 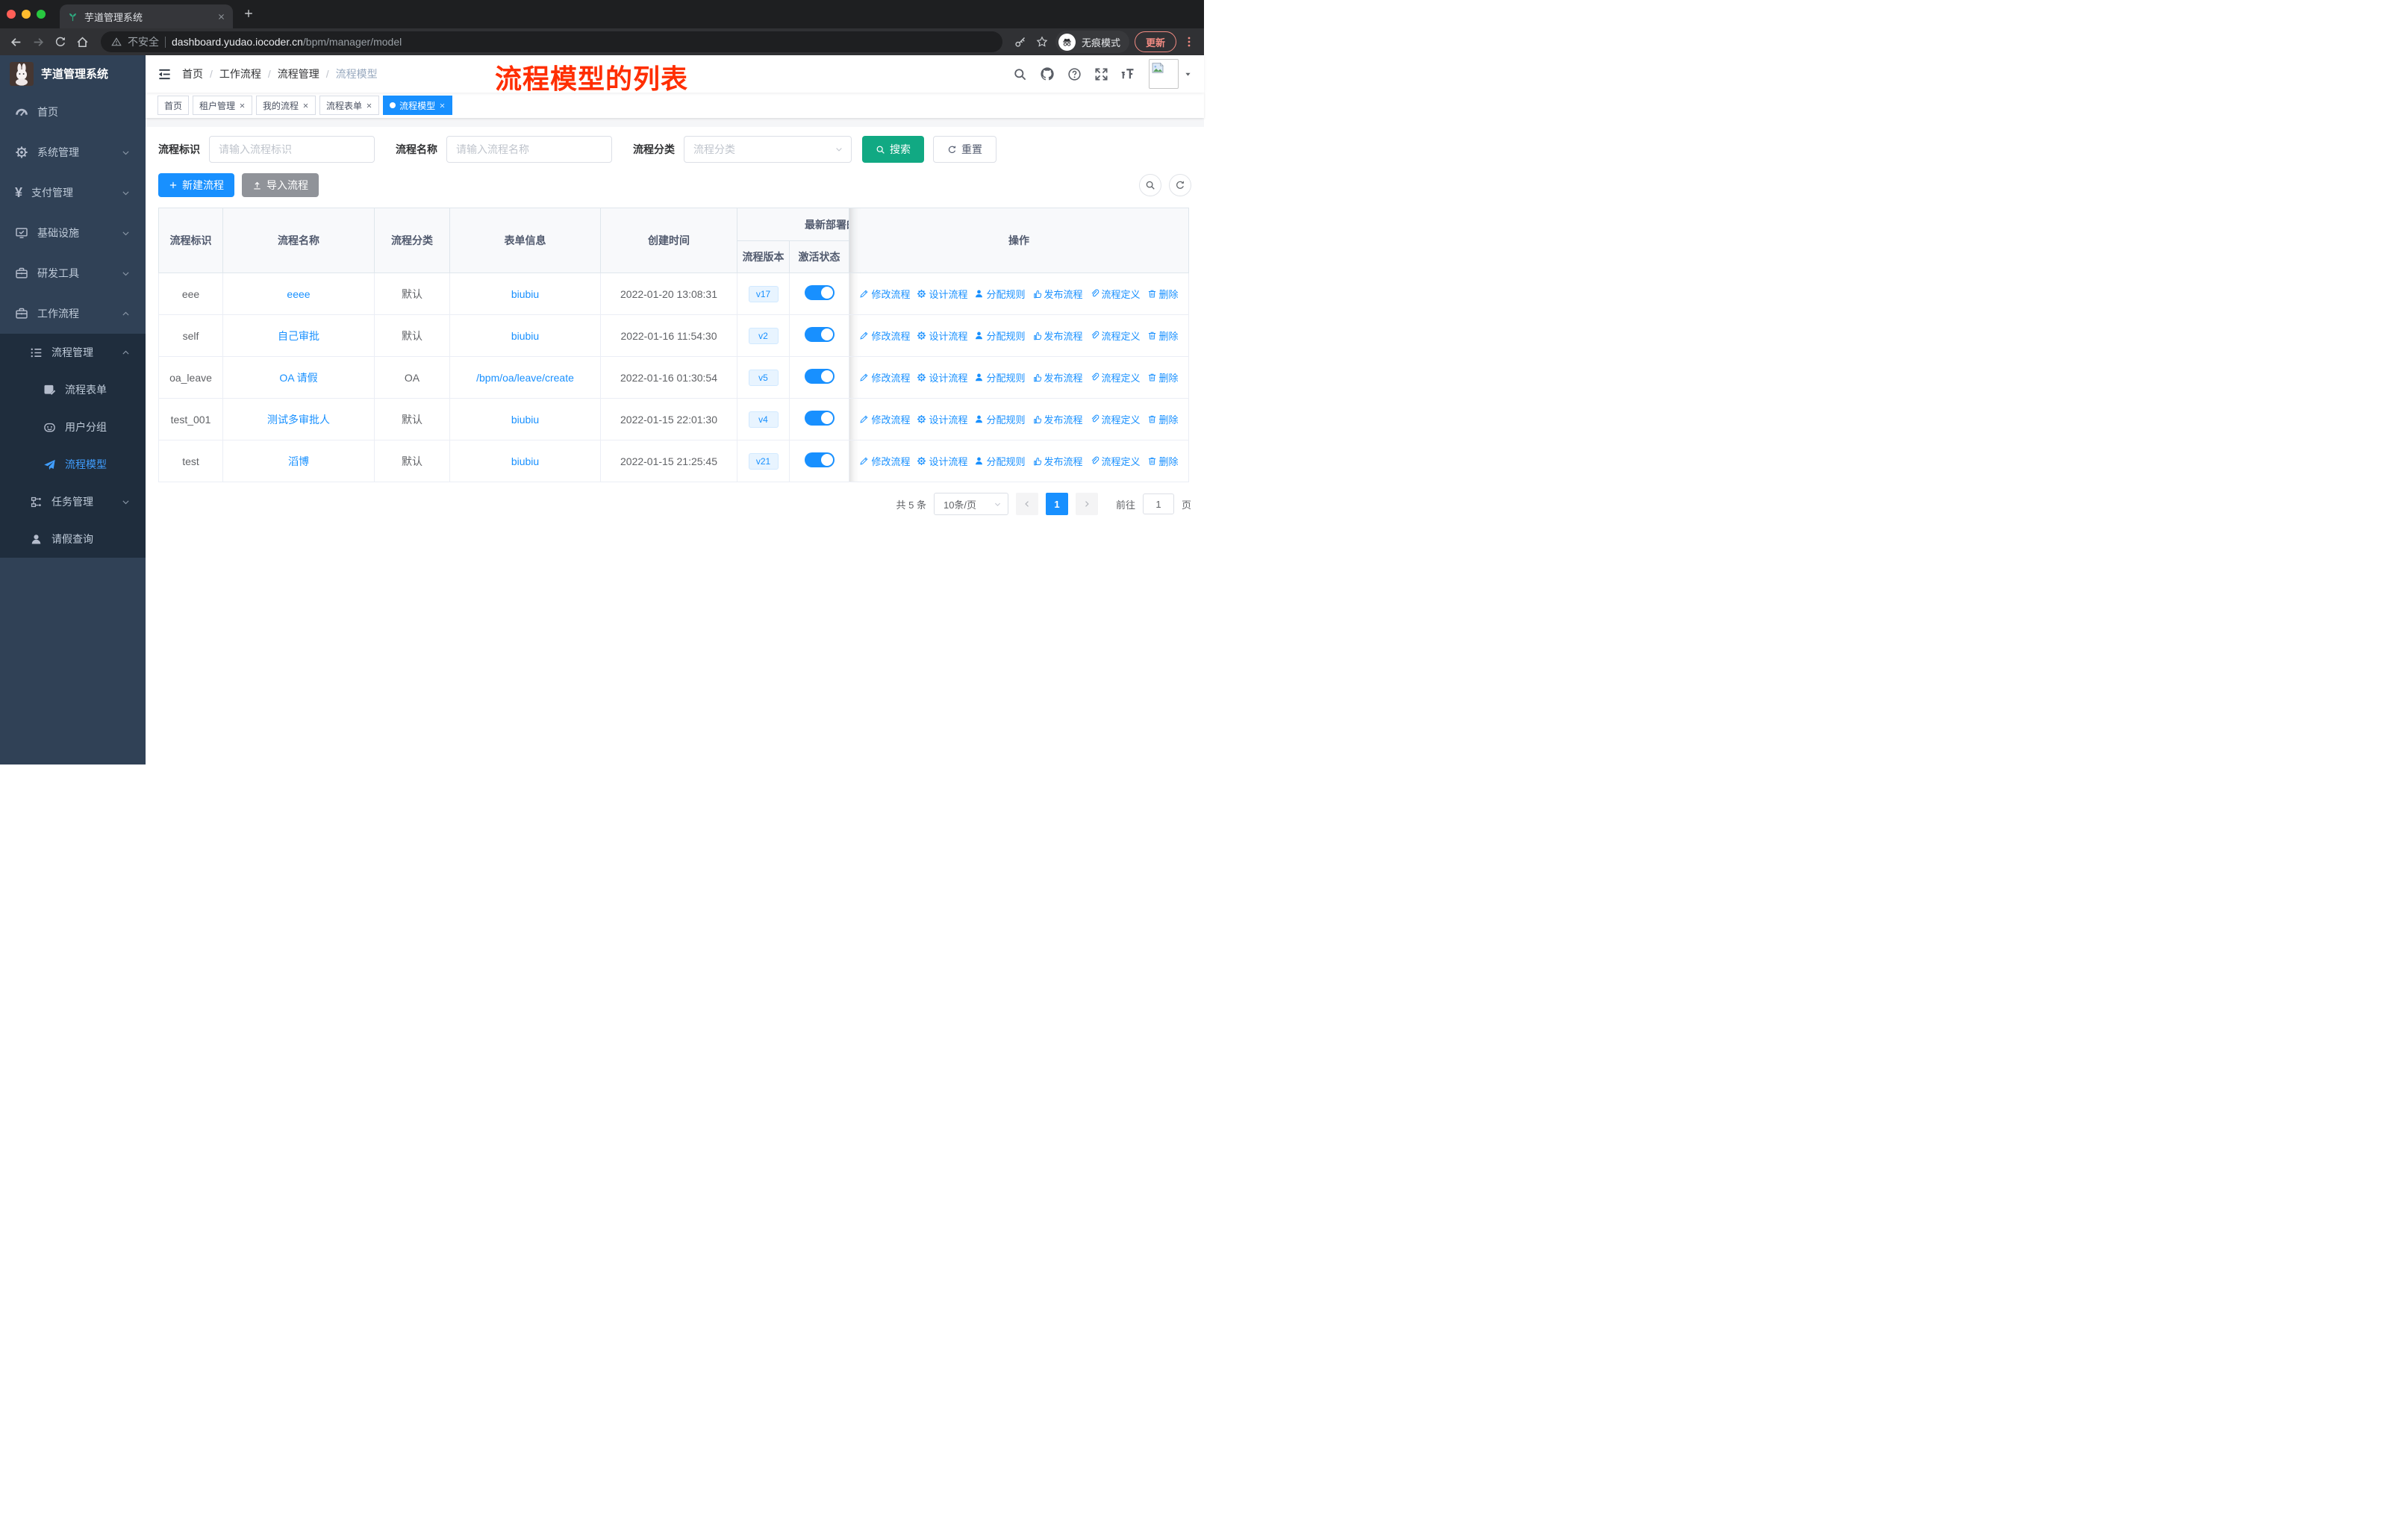 I want to click on sidebar-item-home: 首页, so click(x=73, y=112).